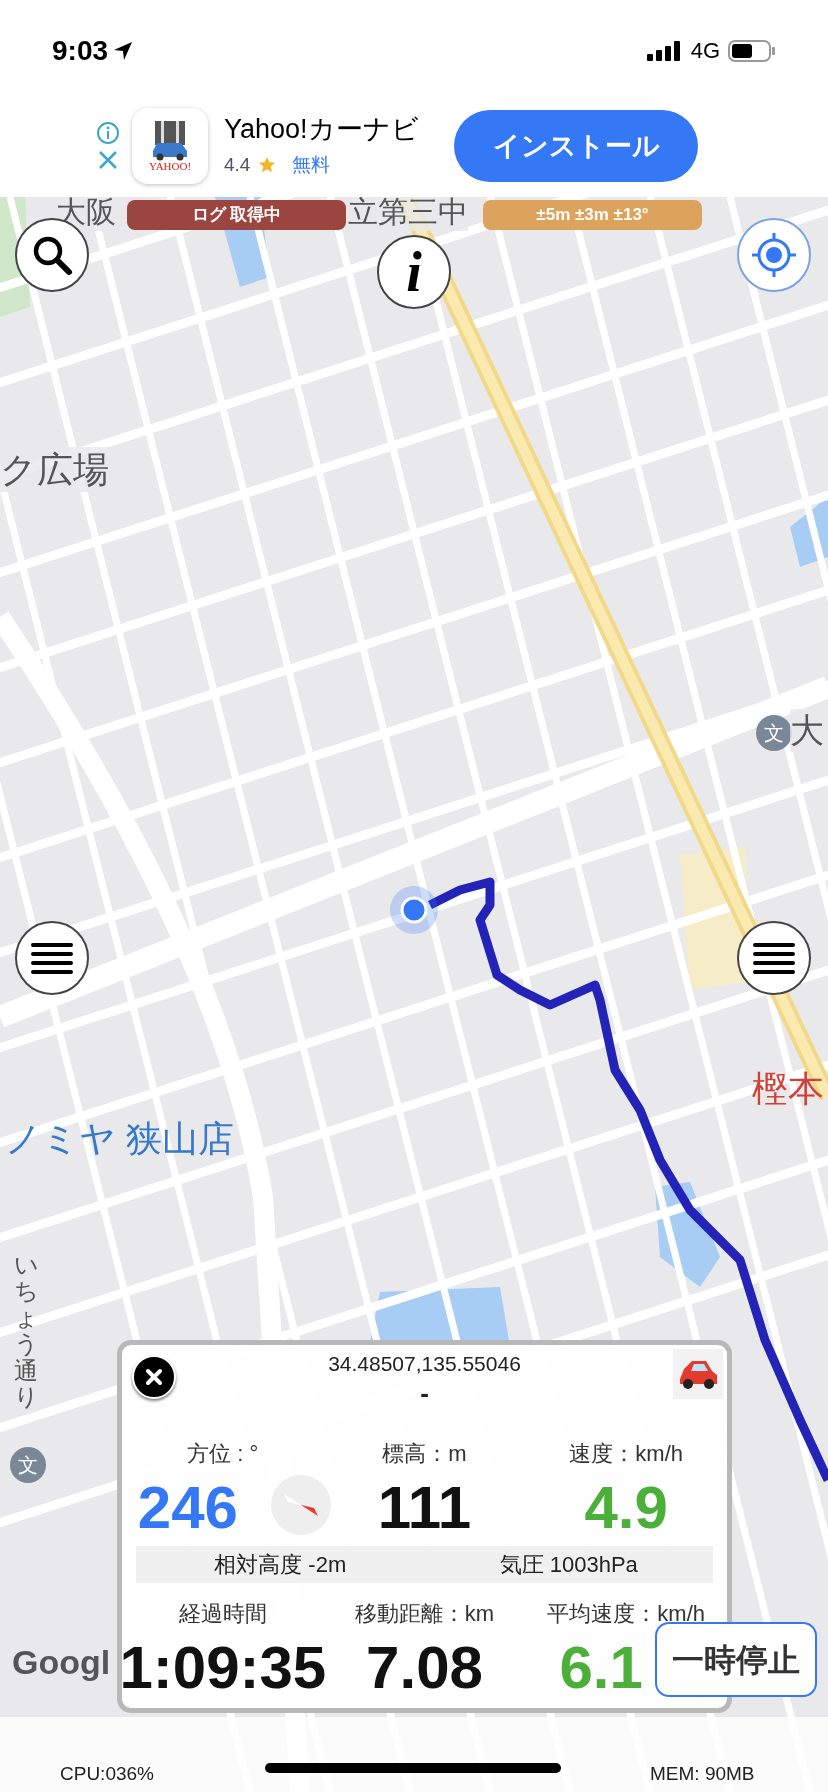 The height and width of the screenshot is (1792, 828). What do you see at coordinates (774, 255) in the screenshot?
I see `crosshair-icon` at bounding box center [774, 255].